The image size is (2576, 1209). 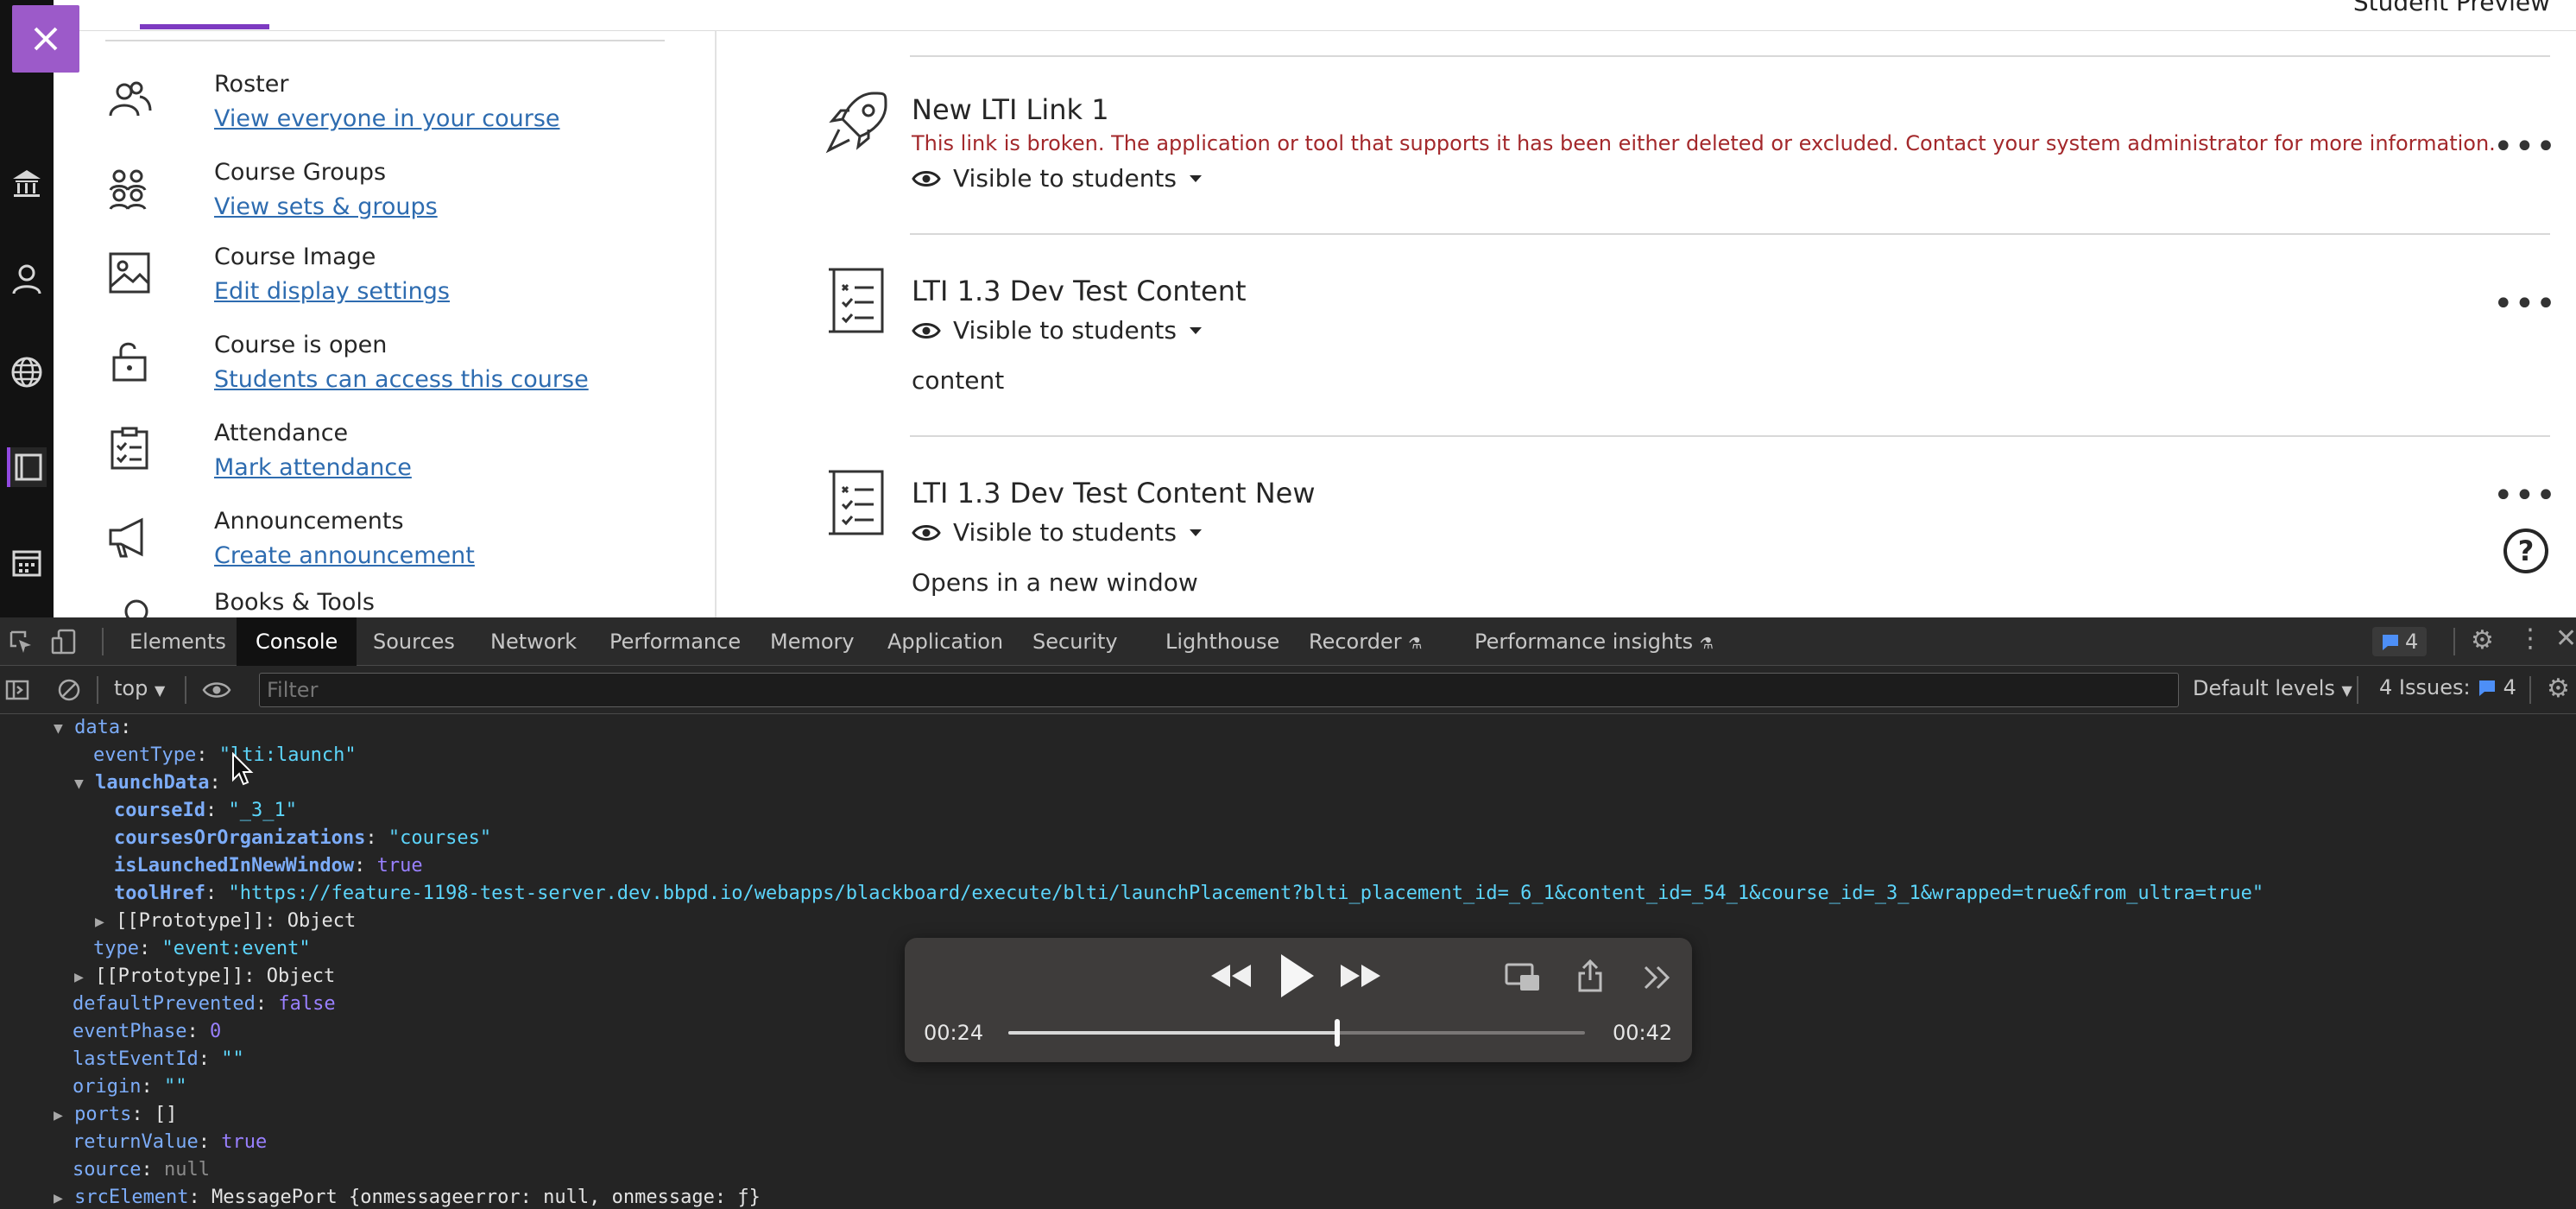 I want to click on student-preview-label: Student Preview, so click(x=2451, y=8).